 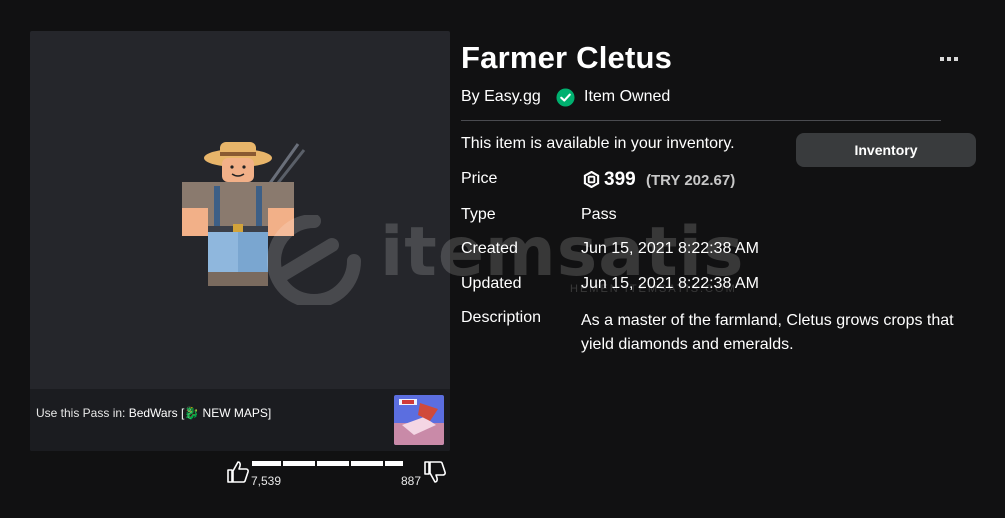 I want to click on price-label: Price, so click(x=479, y=178).